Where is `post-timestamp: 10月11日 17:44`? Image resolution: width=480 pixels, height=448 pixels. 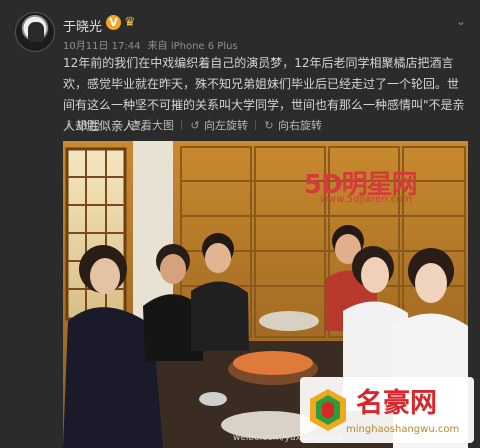 post-timestamp: 10月11日 17:44 is located at coordinates (101, 46).